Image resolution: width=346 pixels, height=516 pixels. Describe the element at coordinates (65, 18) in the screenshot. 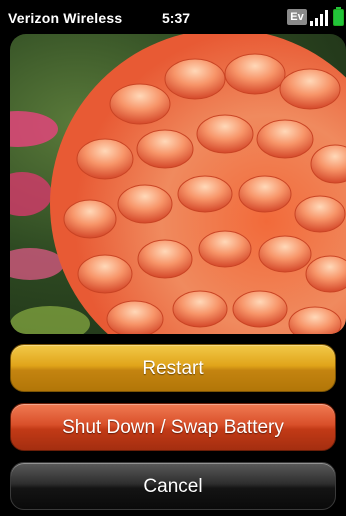

I see `carrier-name: Verizon Wireless` at that location.